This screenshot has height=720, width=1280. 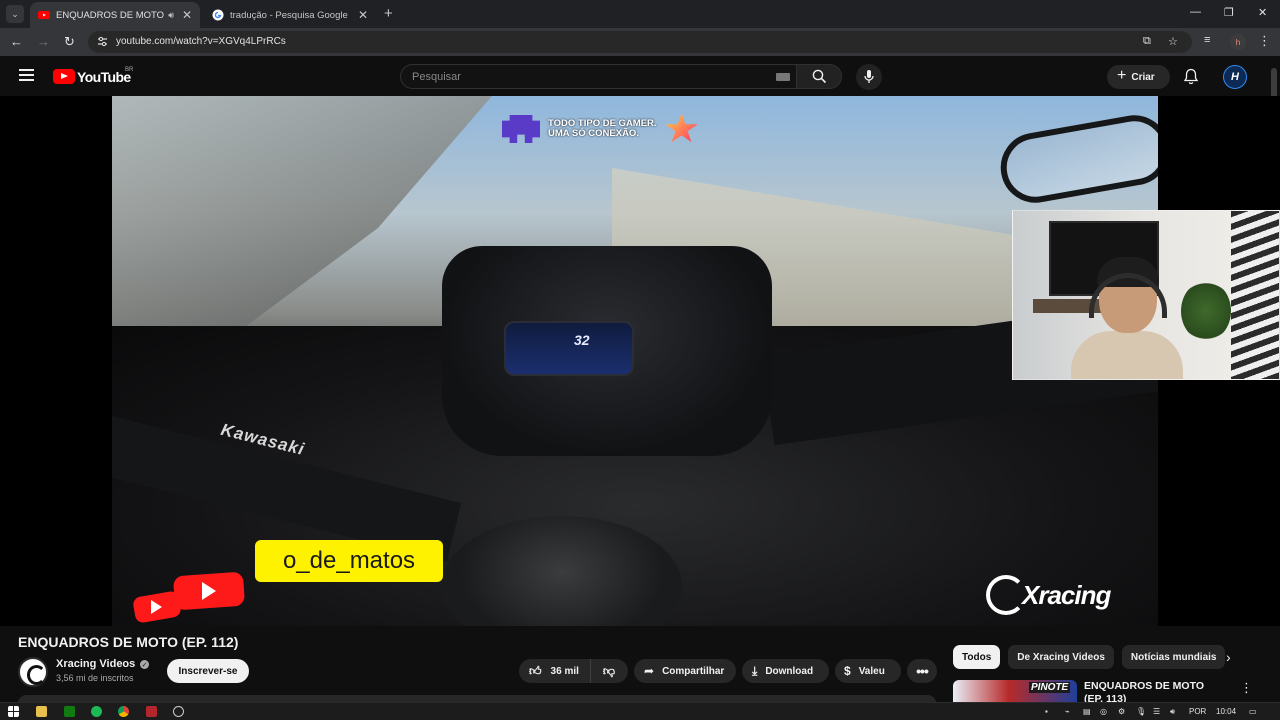 I want to click on create-button: + Criar, so click(x=1138, y=77).